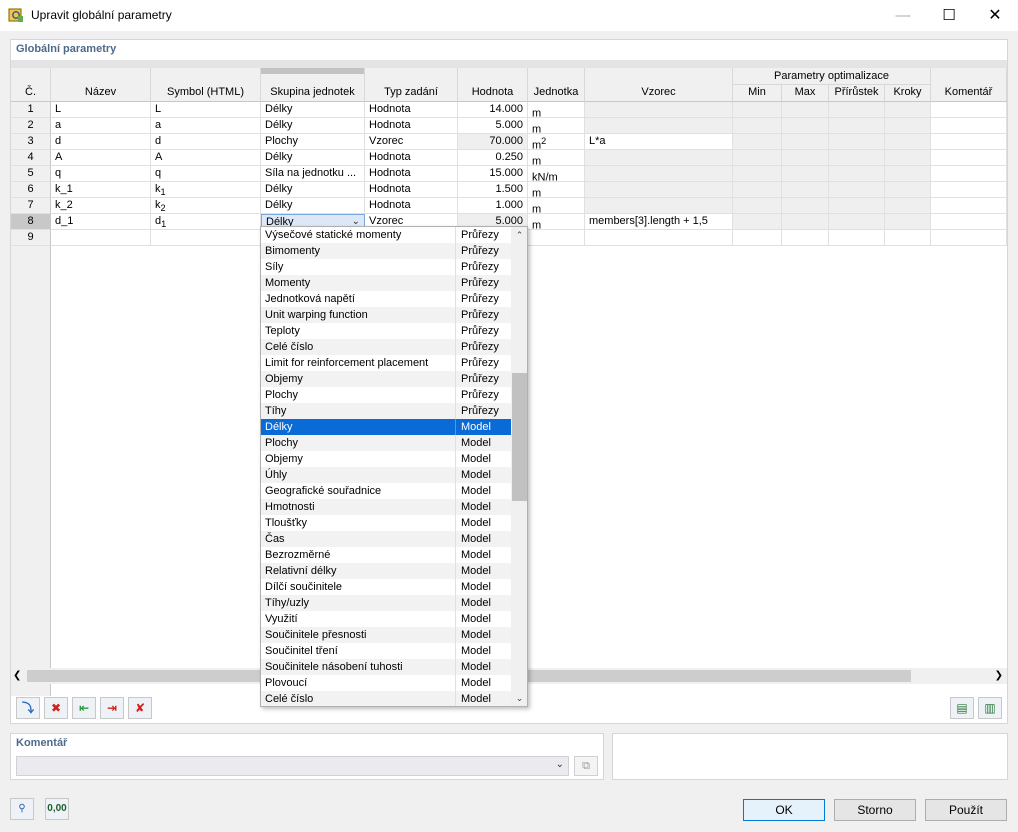 This screenshot has width=1018, height=832. I want to click on dropdown-item: Hmotnosti Model, so click(386, 507).